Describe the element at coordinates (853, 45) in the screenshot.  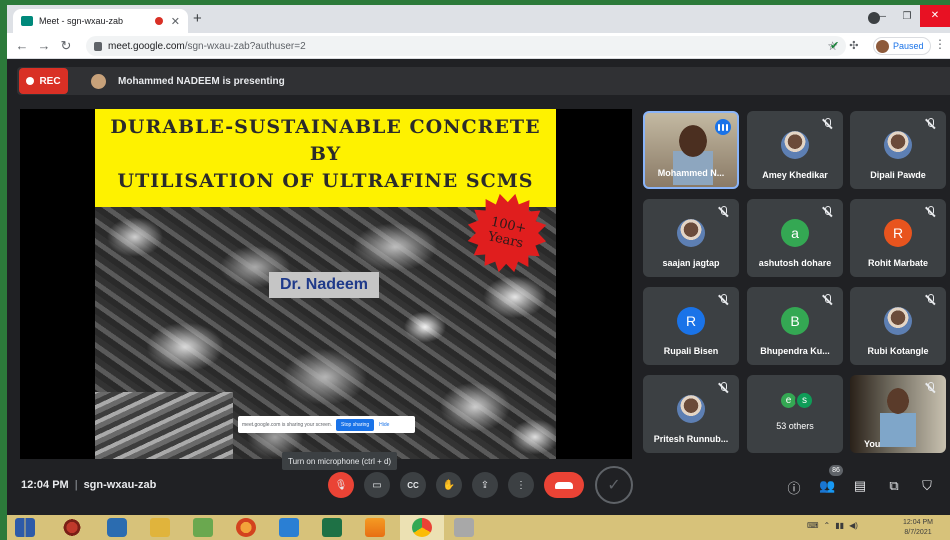
I see `extensions-puzzle-icon: ✣` at that location.